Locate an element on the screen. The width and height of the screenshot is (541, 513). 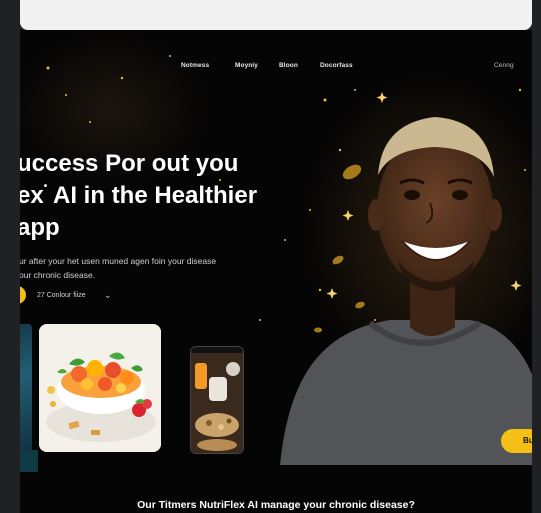
nav-item-moyniy: Moyniy is located at coordinates (246, 65).